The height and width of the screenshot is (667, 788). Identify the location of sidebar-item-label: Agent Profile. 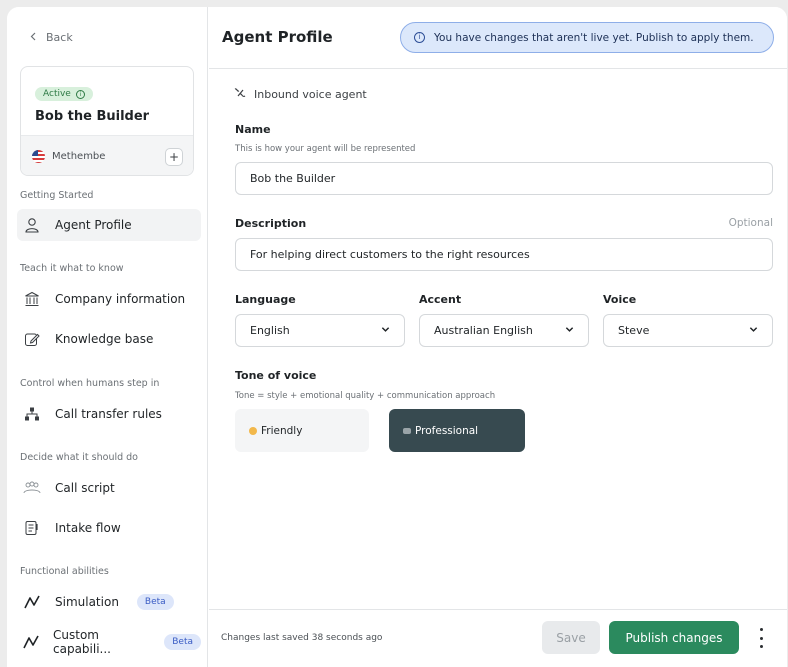
(93, 225).